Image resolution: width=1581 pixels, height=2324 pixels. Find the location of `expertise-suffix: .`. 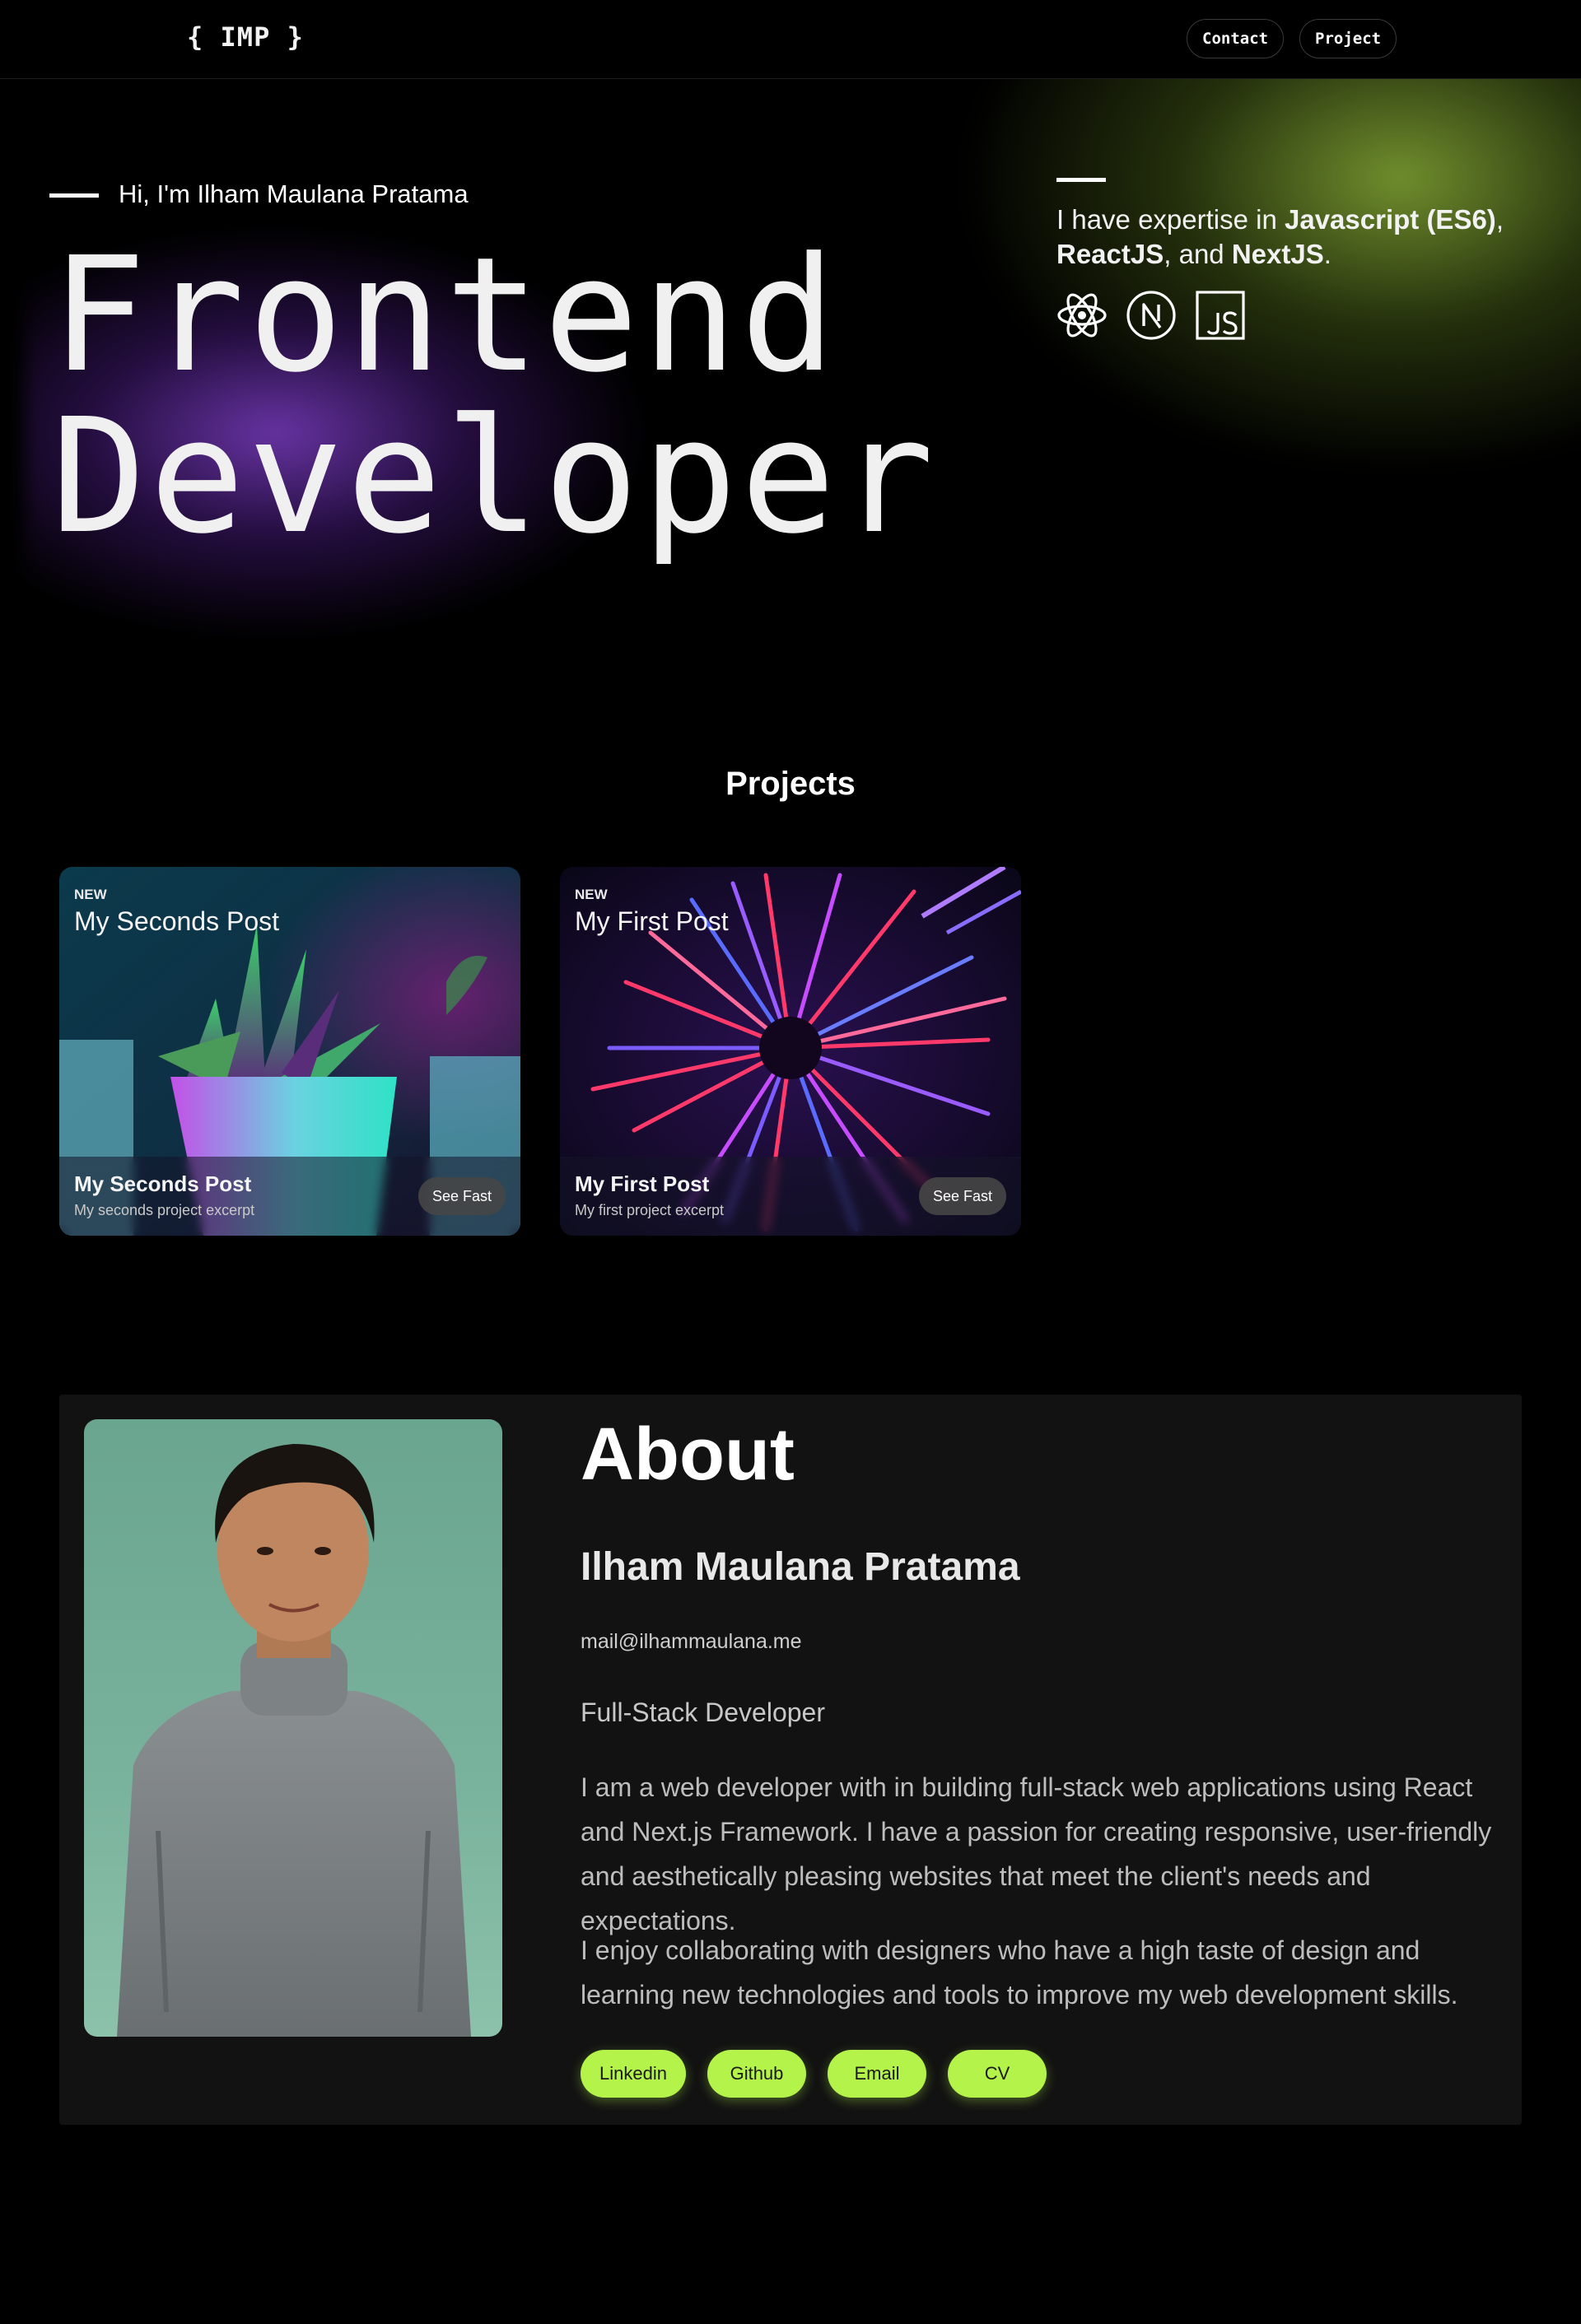

expertise-suffix: . is located at coordinates (1327, 254).